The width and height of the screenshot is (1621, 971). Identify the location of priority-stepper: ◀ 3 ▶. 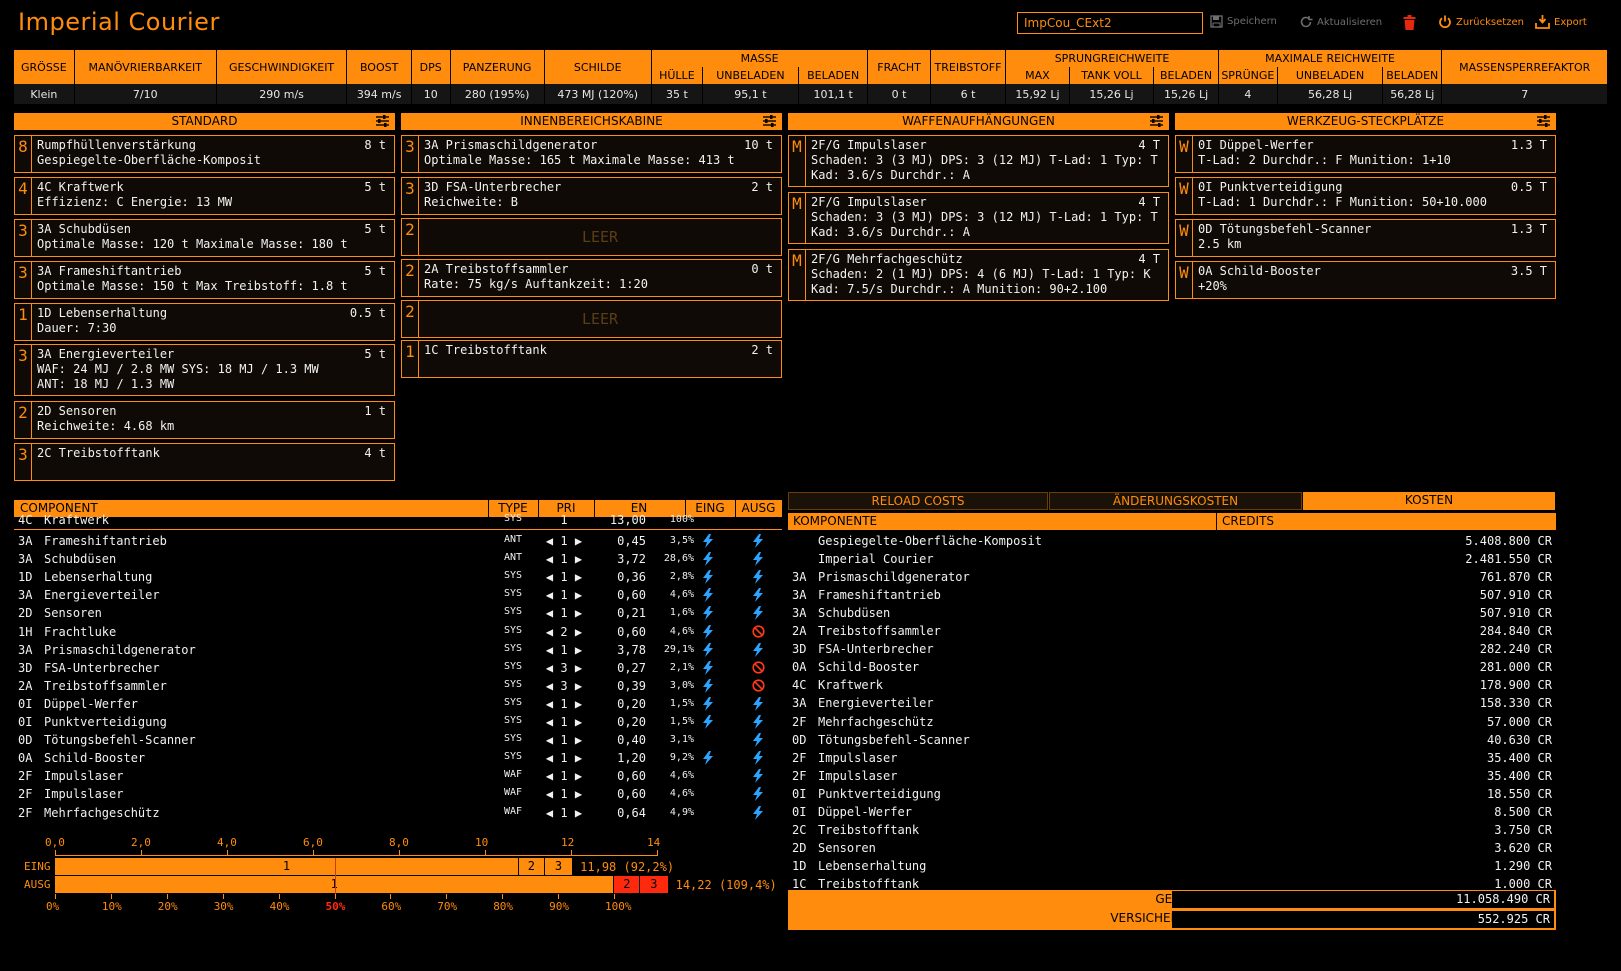
(564, 668).